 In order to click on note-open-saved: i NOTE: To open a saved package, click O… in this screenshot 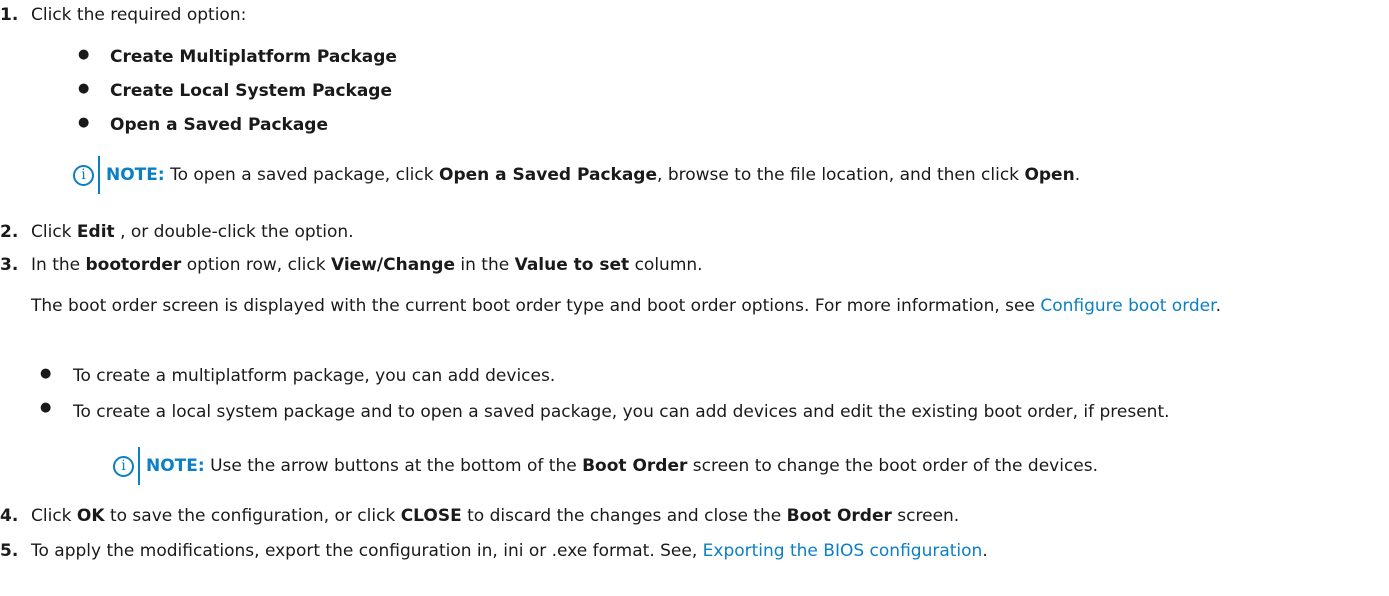, I will do `click(576, 175)`.